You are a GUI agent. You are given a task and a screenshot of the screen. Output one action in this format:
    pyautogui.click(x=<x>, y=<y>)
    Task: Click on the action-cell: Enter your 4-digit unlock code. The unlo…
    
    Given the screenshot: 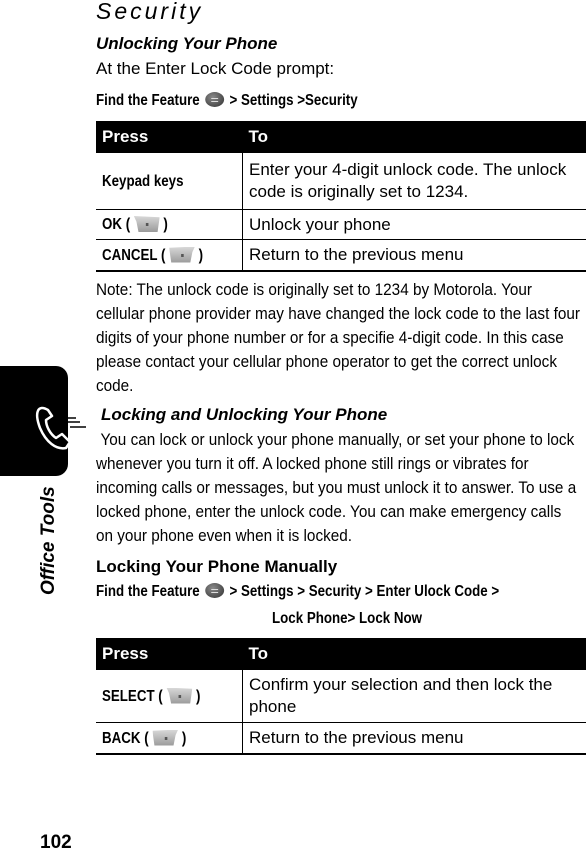 What is the action you would take?
    pyautogui.click(x=414, y=181)
    